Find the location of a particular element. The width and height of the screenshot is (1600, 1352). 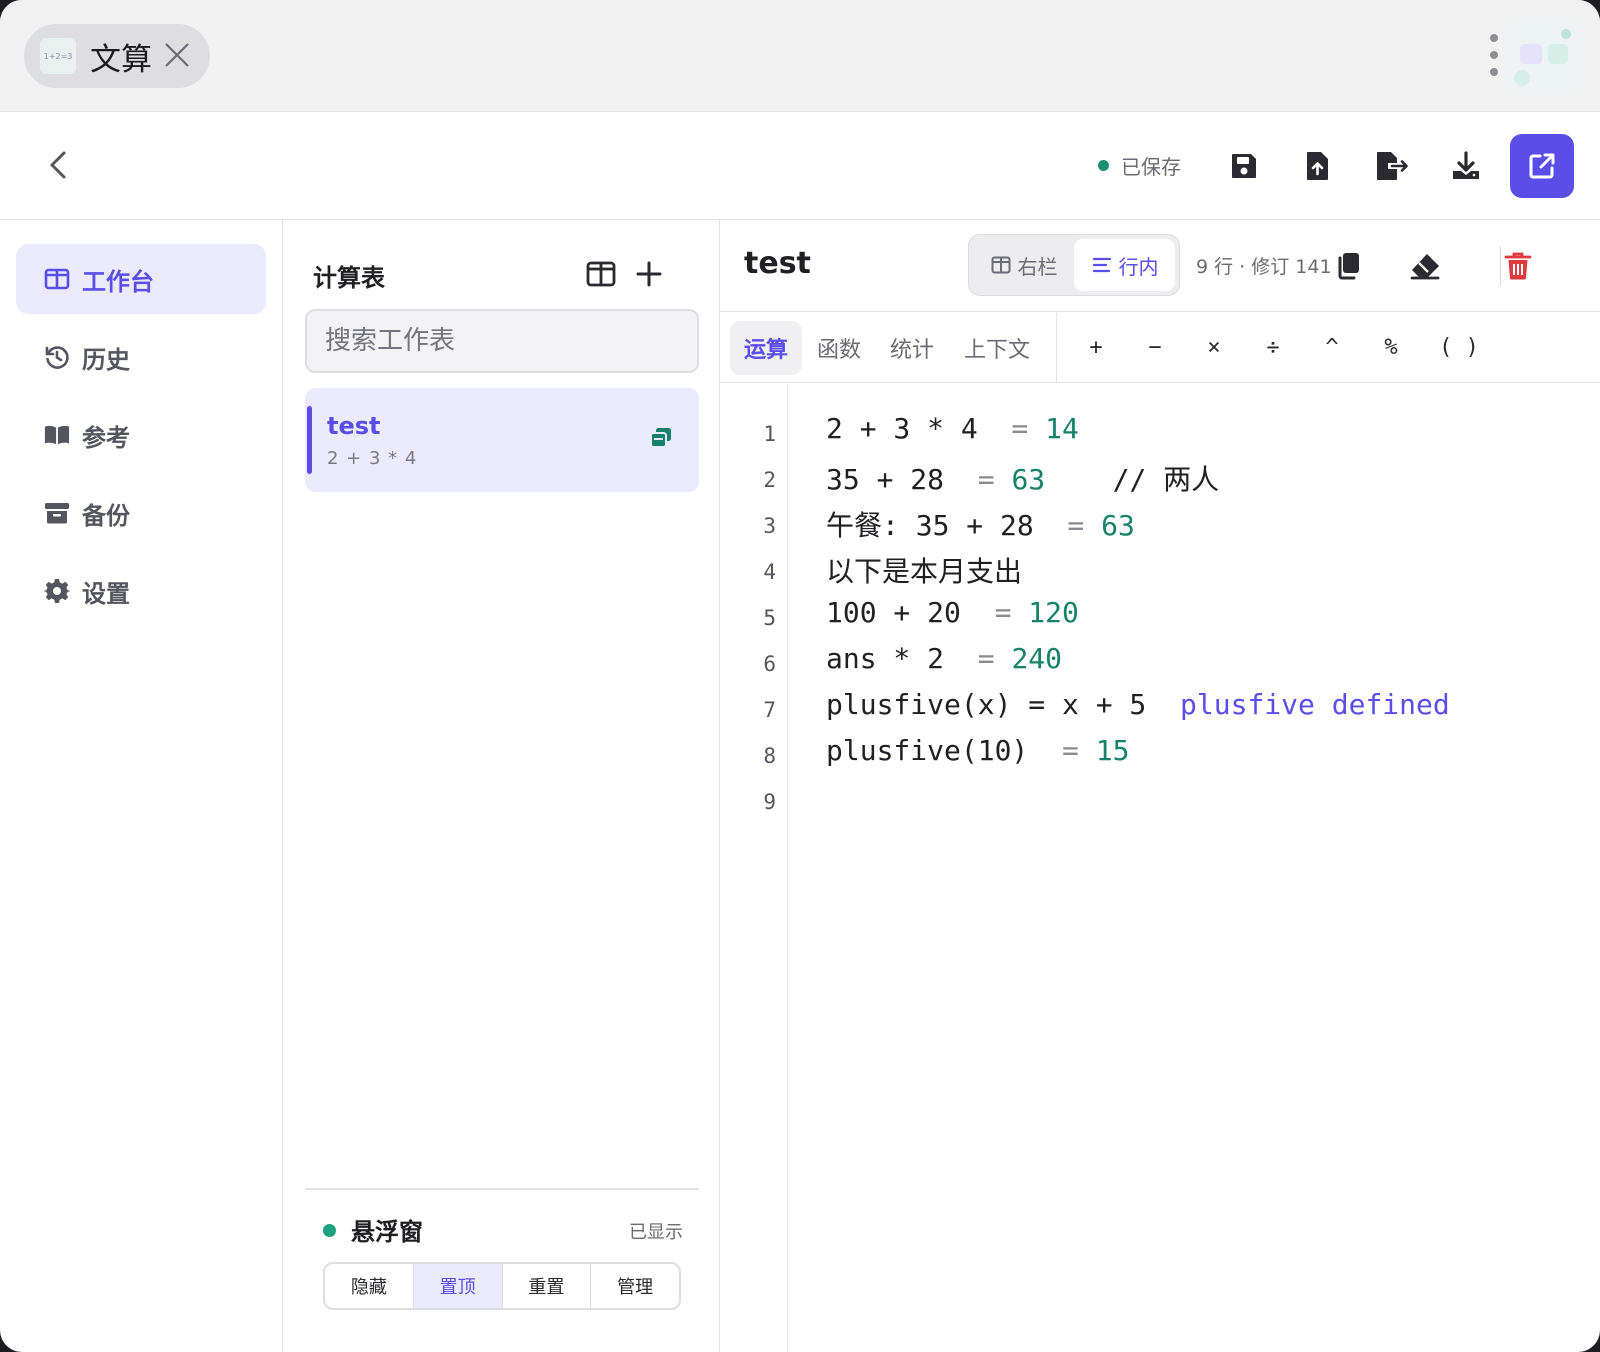

plus-operator-button: + is located at coordinates (1096, 347).